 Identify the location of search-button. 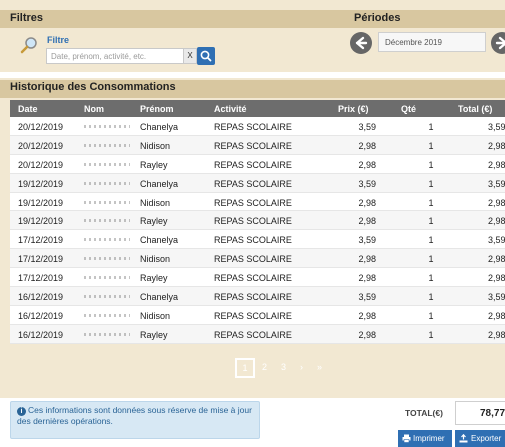
(206, 56).